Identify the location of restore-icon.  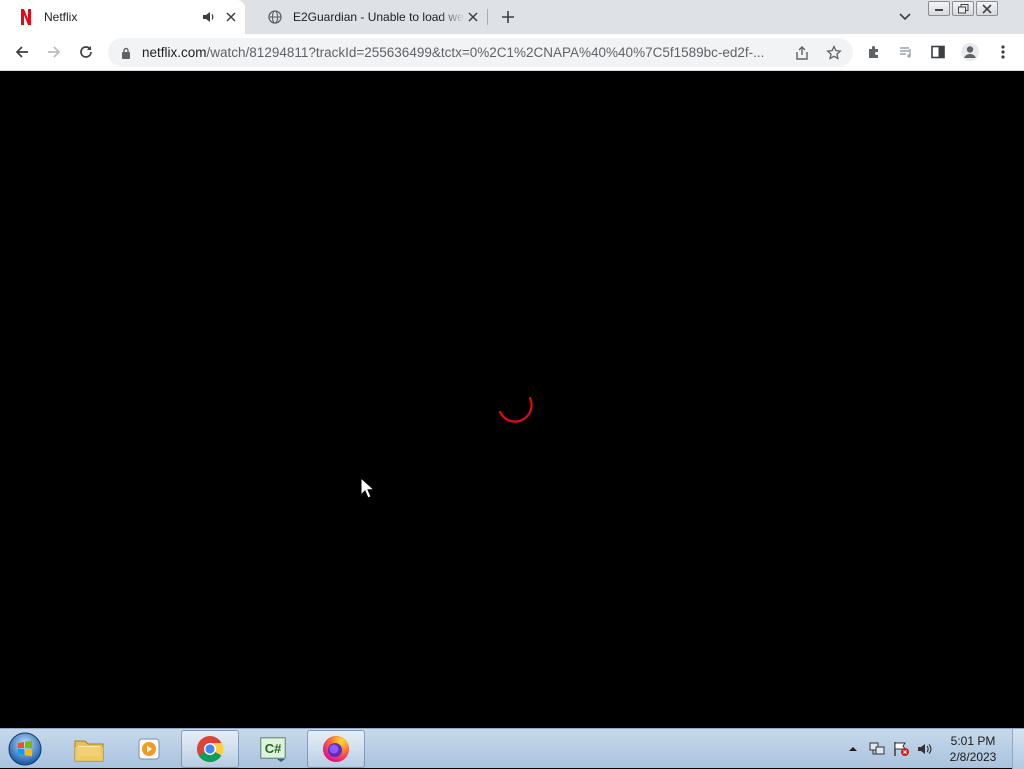
(962, 8).